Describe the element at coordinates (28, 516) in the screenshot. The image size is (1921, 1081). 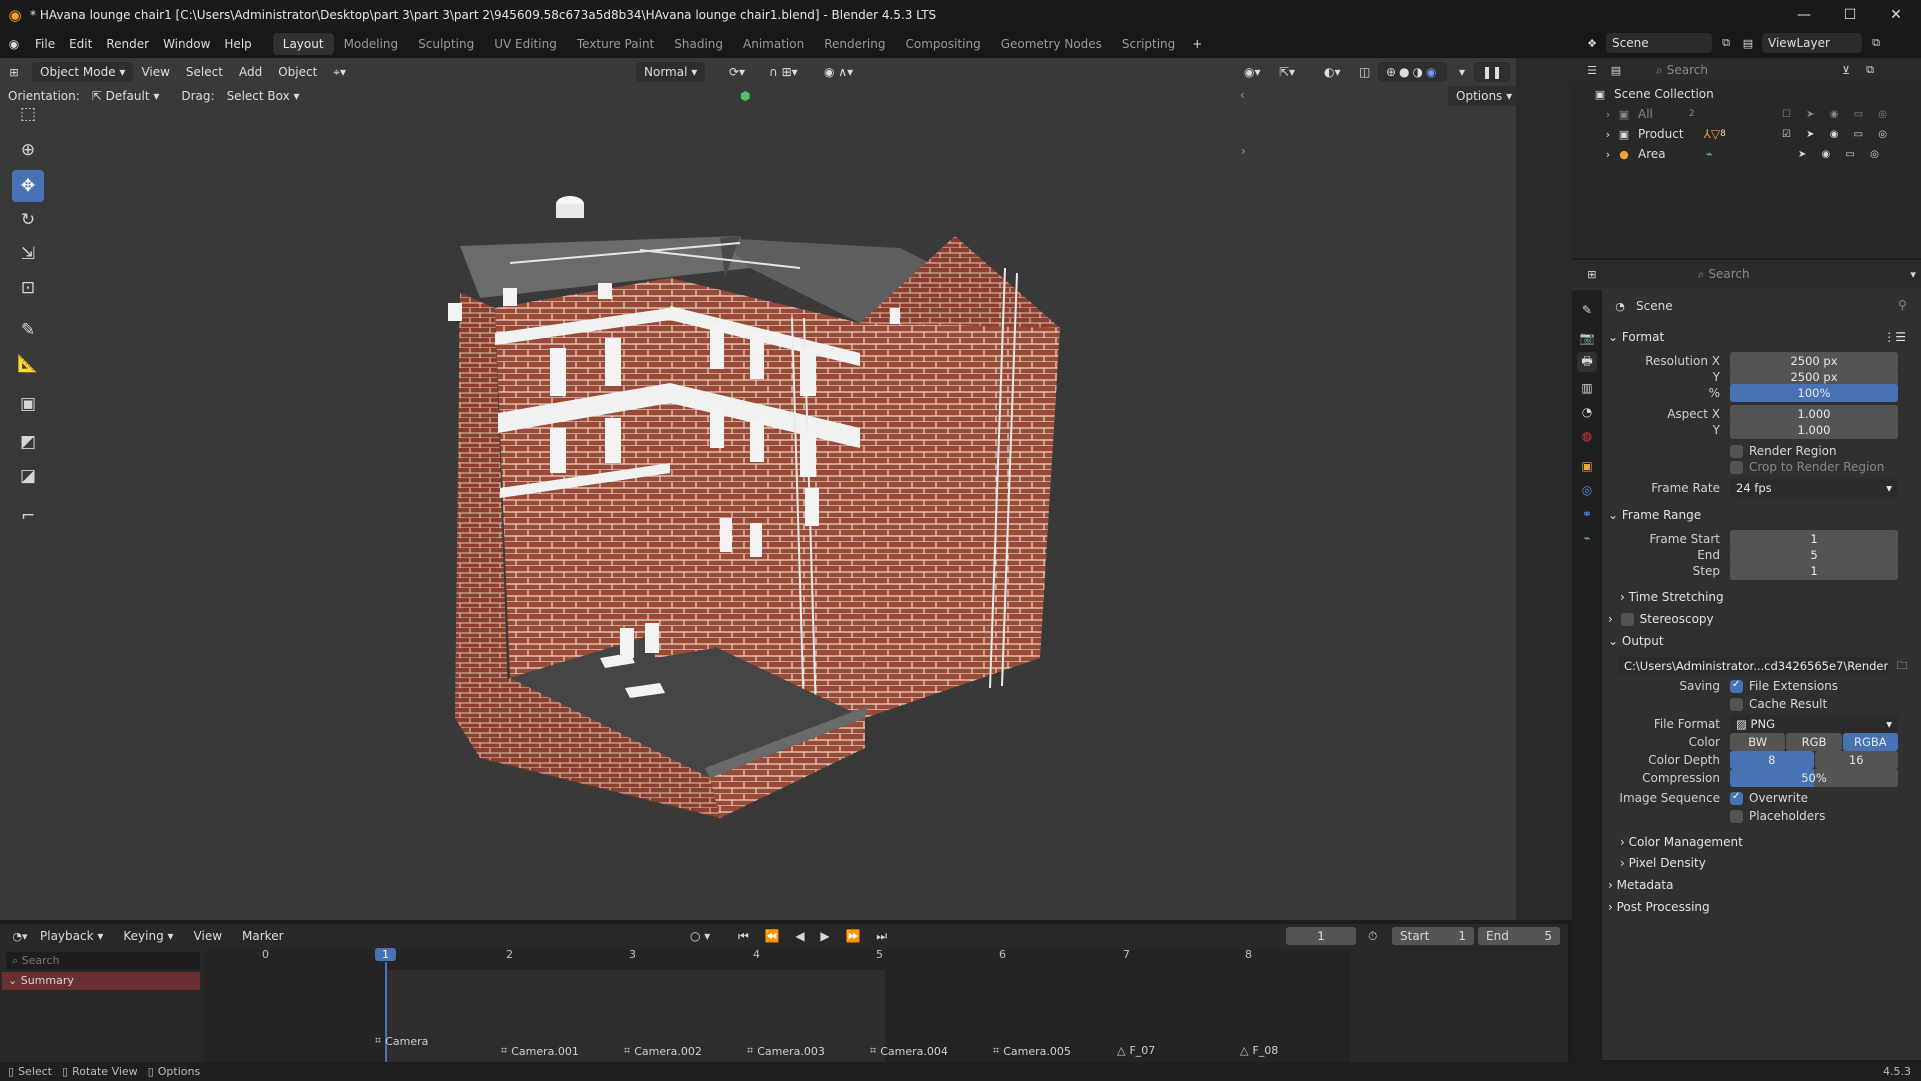
I see `spin-tool-icon: ⌐` at that location.